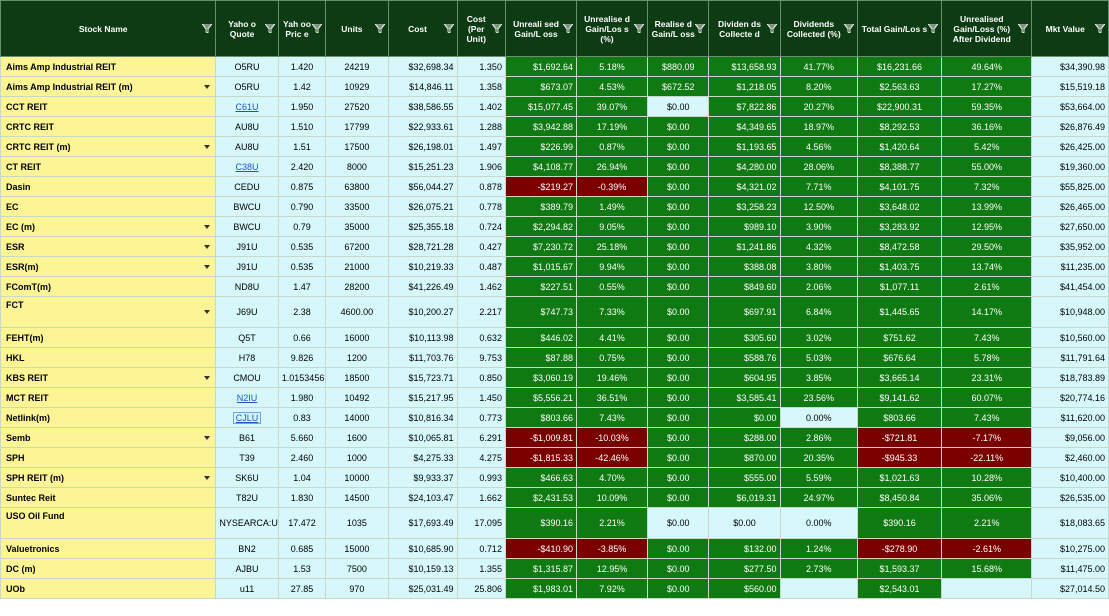 The image size is (1109, 616). What do you see at coordinates (490, 477) in the screenshot?
I see `cost-per-unit-cell-value: 0.993` at bounding box center [490, 477].